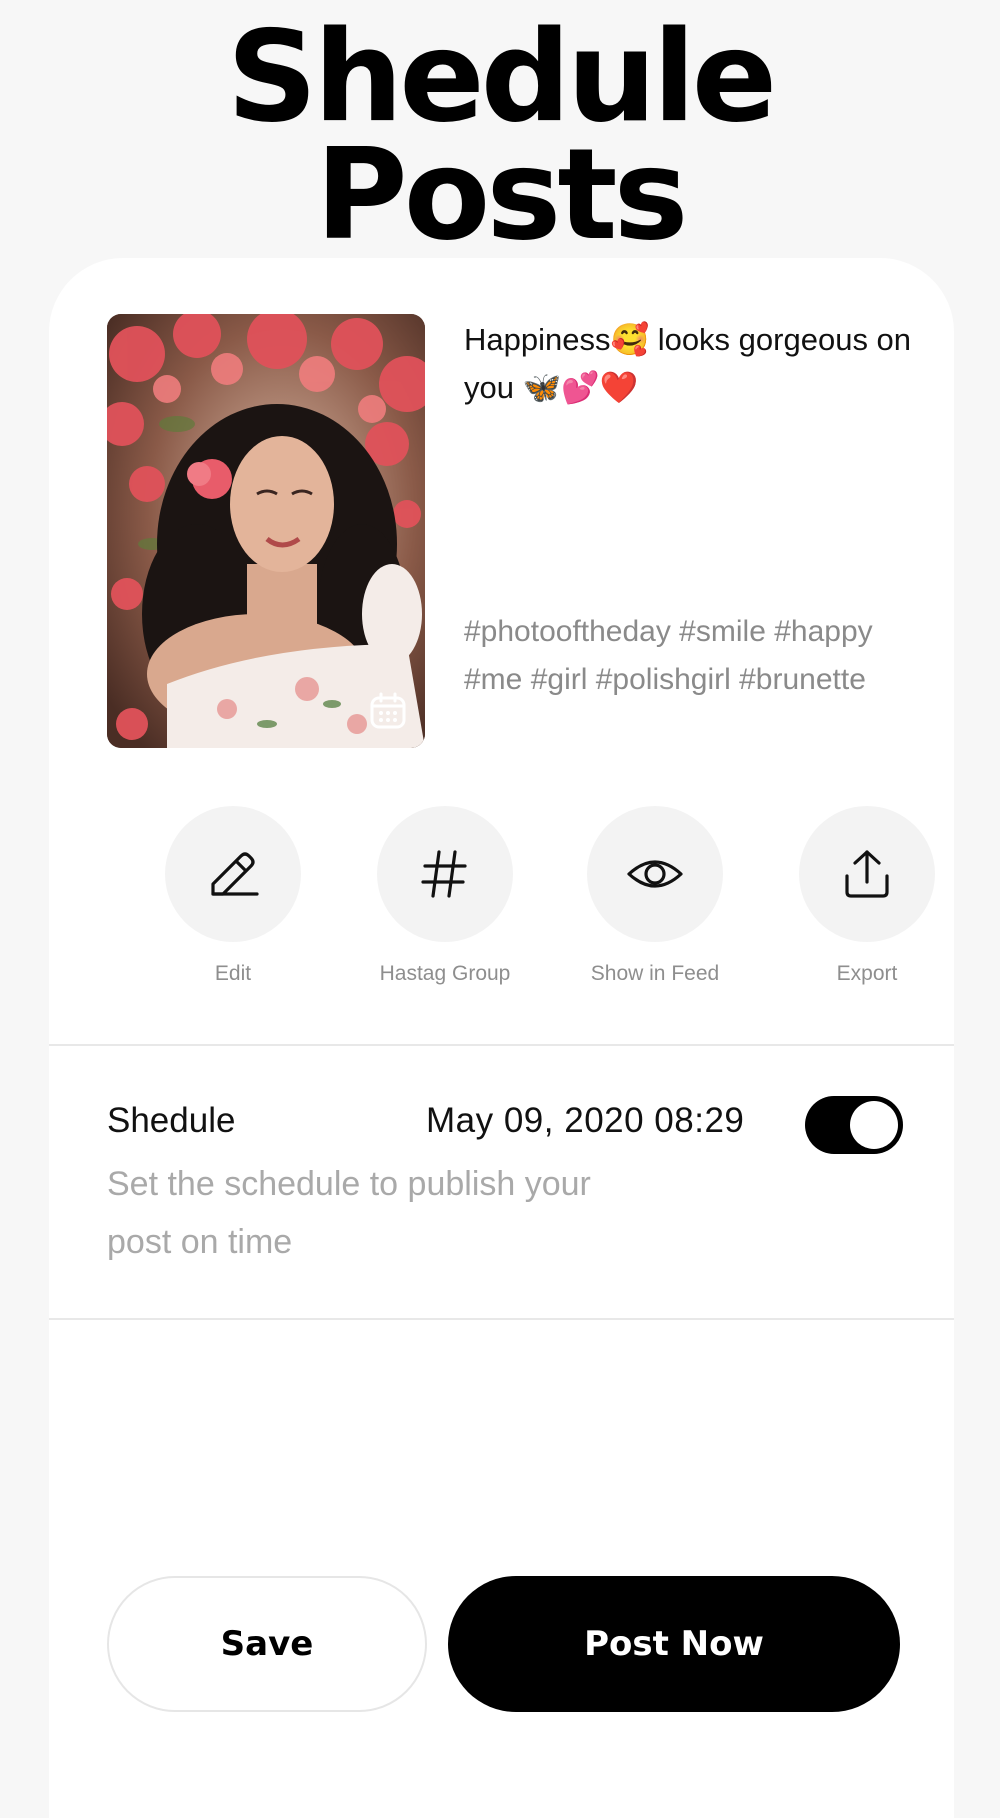 This screenshot has height=1818, width=1000. I want to click on post-actions: Edit Hastag Group Show in Feed Export, so click(501, 906).